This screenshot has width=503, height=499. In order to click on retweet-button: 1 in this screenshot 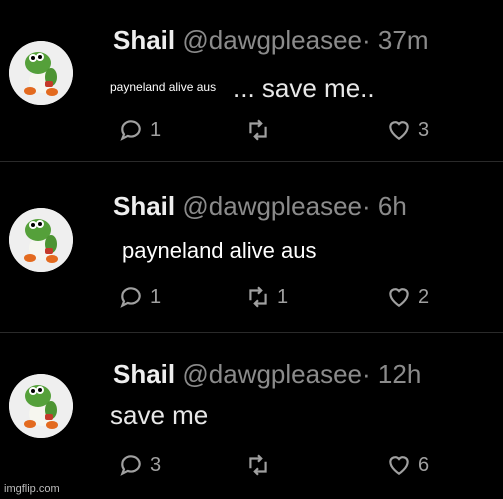, I will do `click(266, 297)`.